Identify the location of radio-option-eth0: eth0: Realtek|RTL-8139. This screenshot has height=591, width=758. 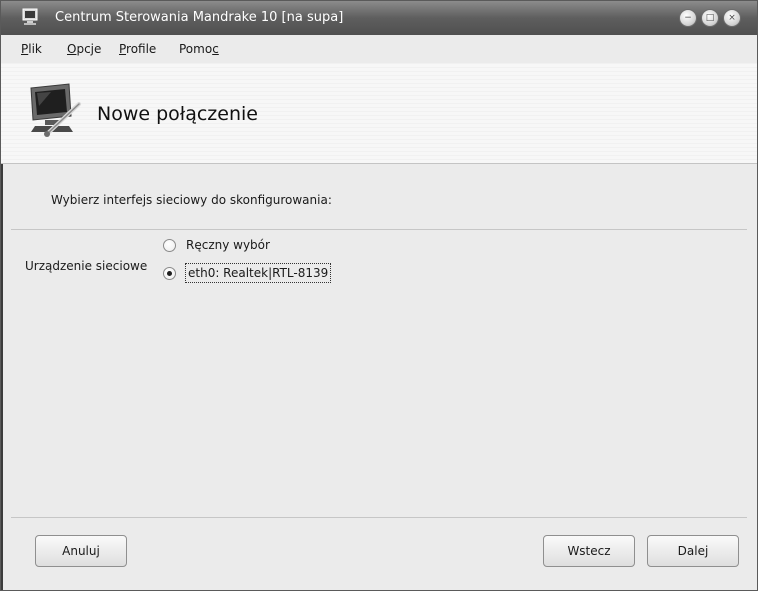
(247, 273).